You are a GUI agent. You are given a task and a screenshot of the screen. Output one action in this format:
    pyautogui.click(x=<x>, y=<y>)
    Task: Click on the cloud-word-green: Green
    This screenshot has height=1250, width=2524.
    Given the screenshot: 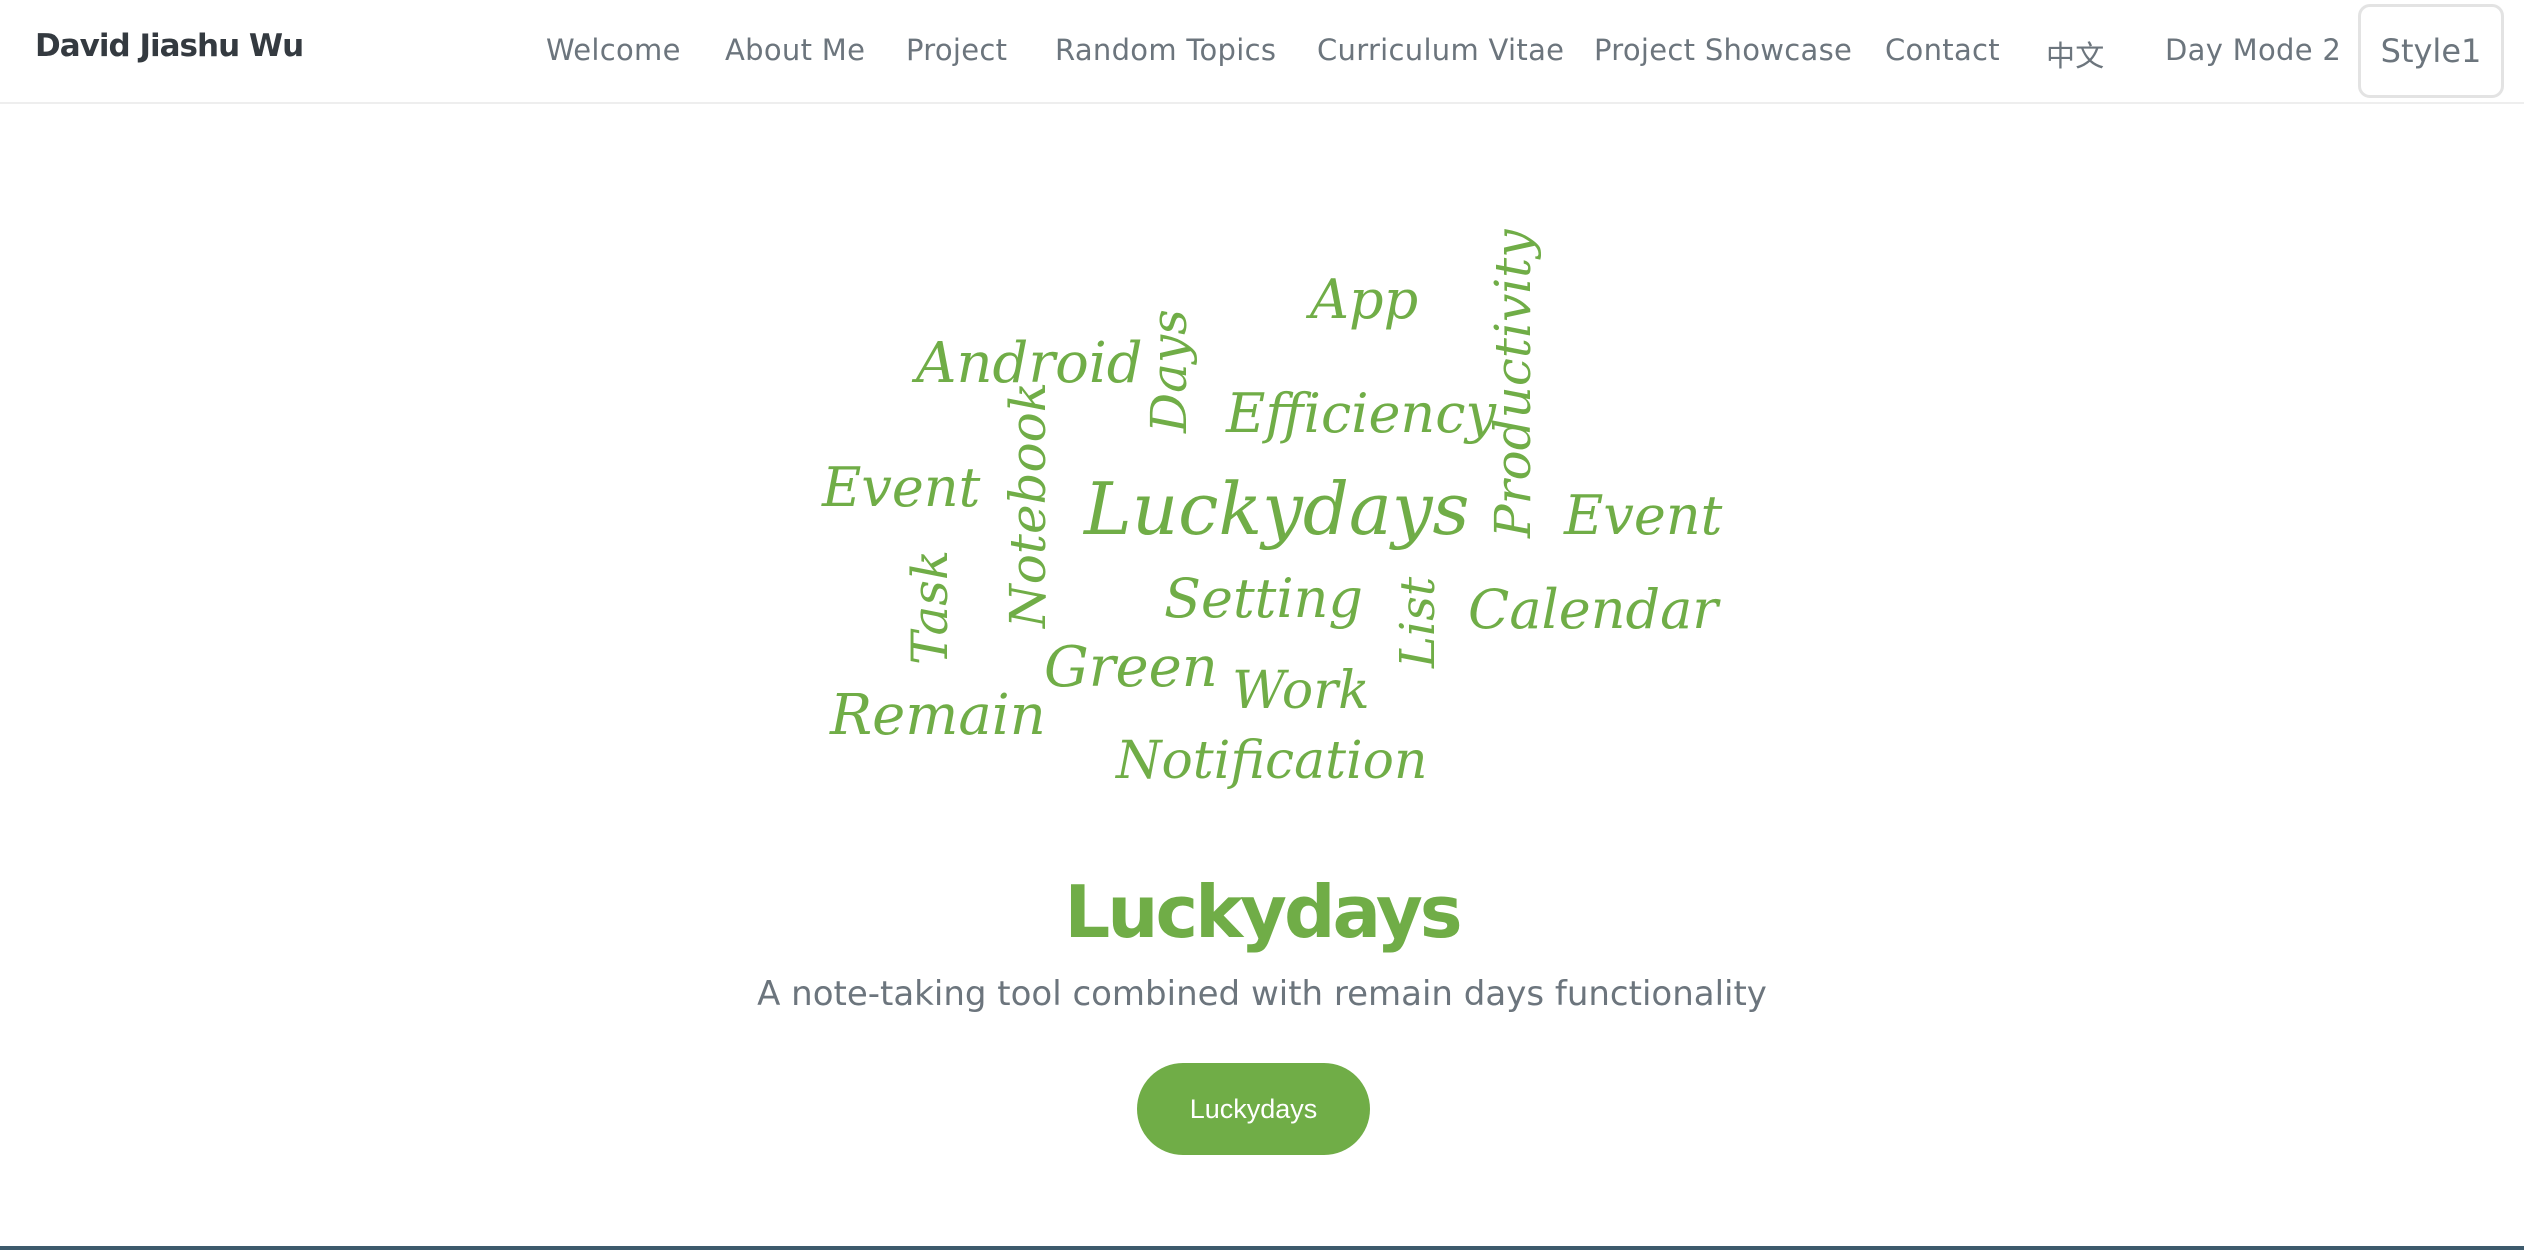 What is the action you would take?
    pyautogui.click(x=1131, y=667)
    